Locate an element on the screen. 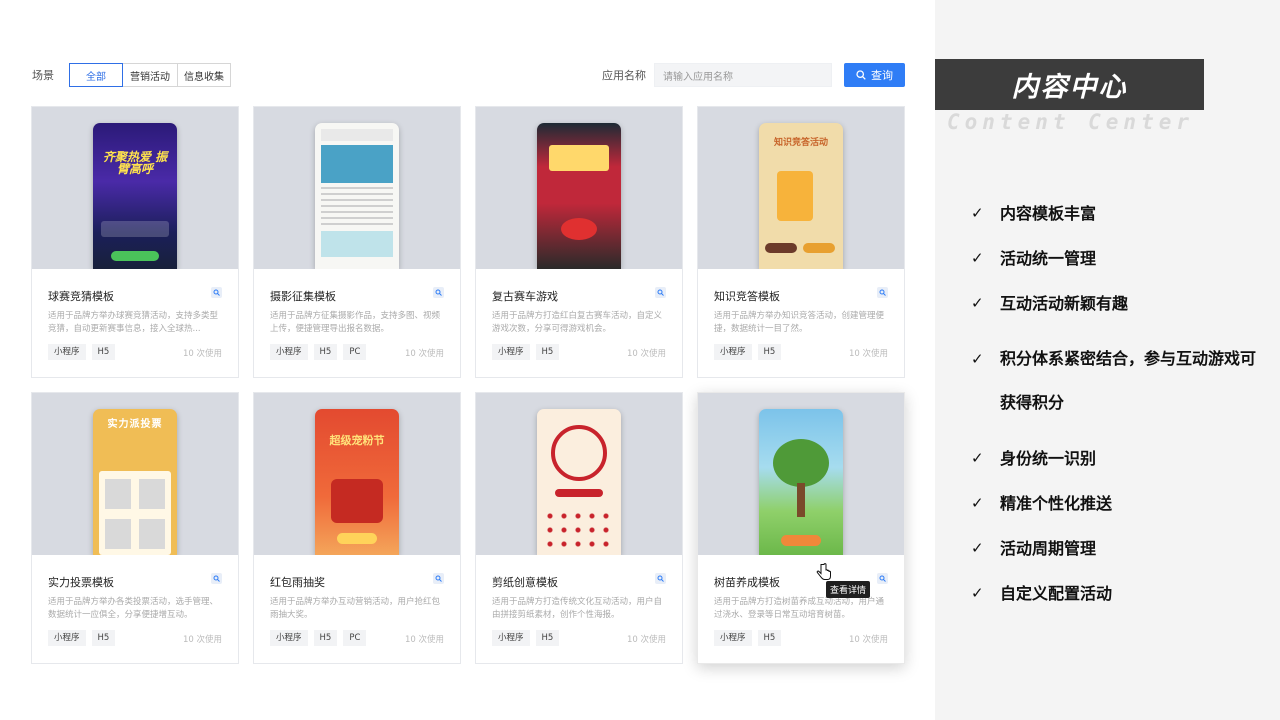  search-button: 查询 is located at coordinates (874, 75).